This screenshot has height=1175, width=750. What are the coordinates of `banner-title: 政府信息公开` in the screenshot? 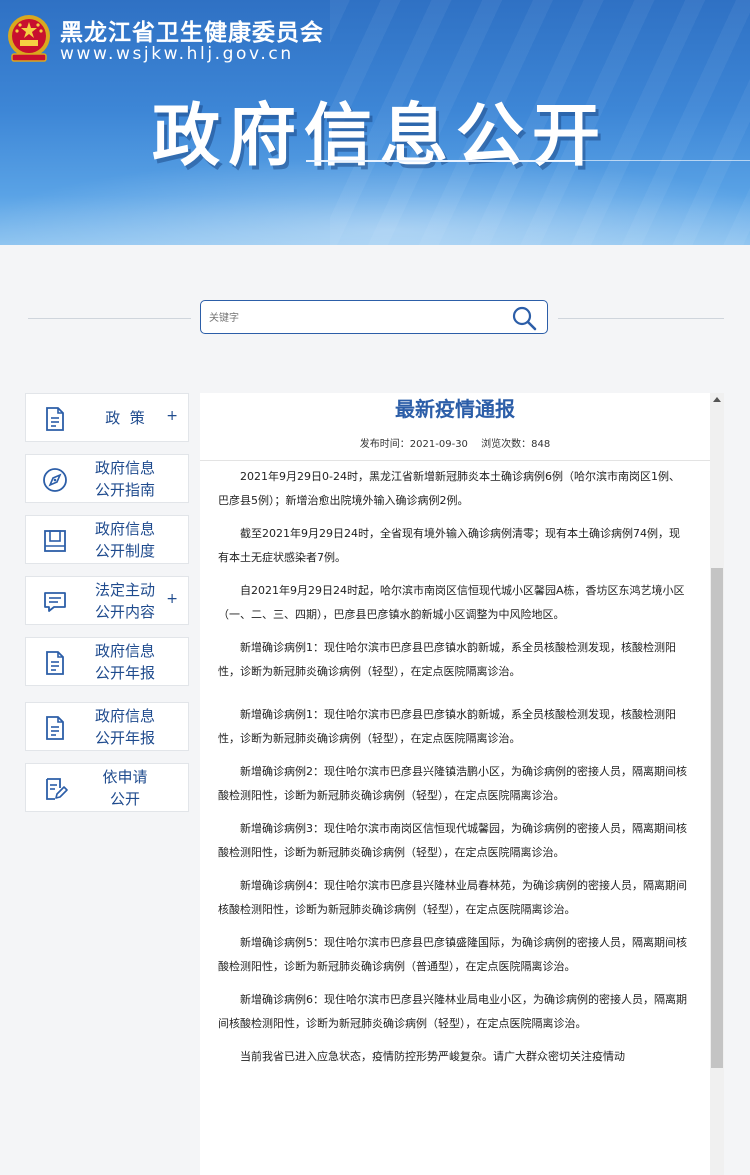 It's located at (380, 136).